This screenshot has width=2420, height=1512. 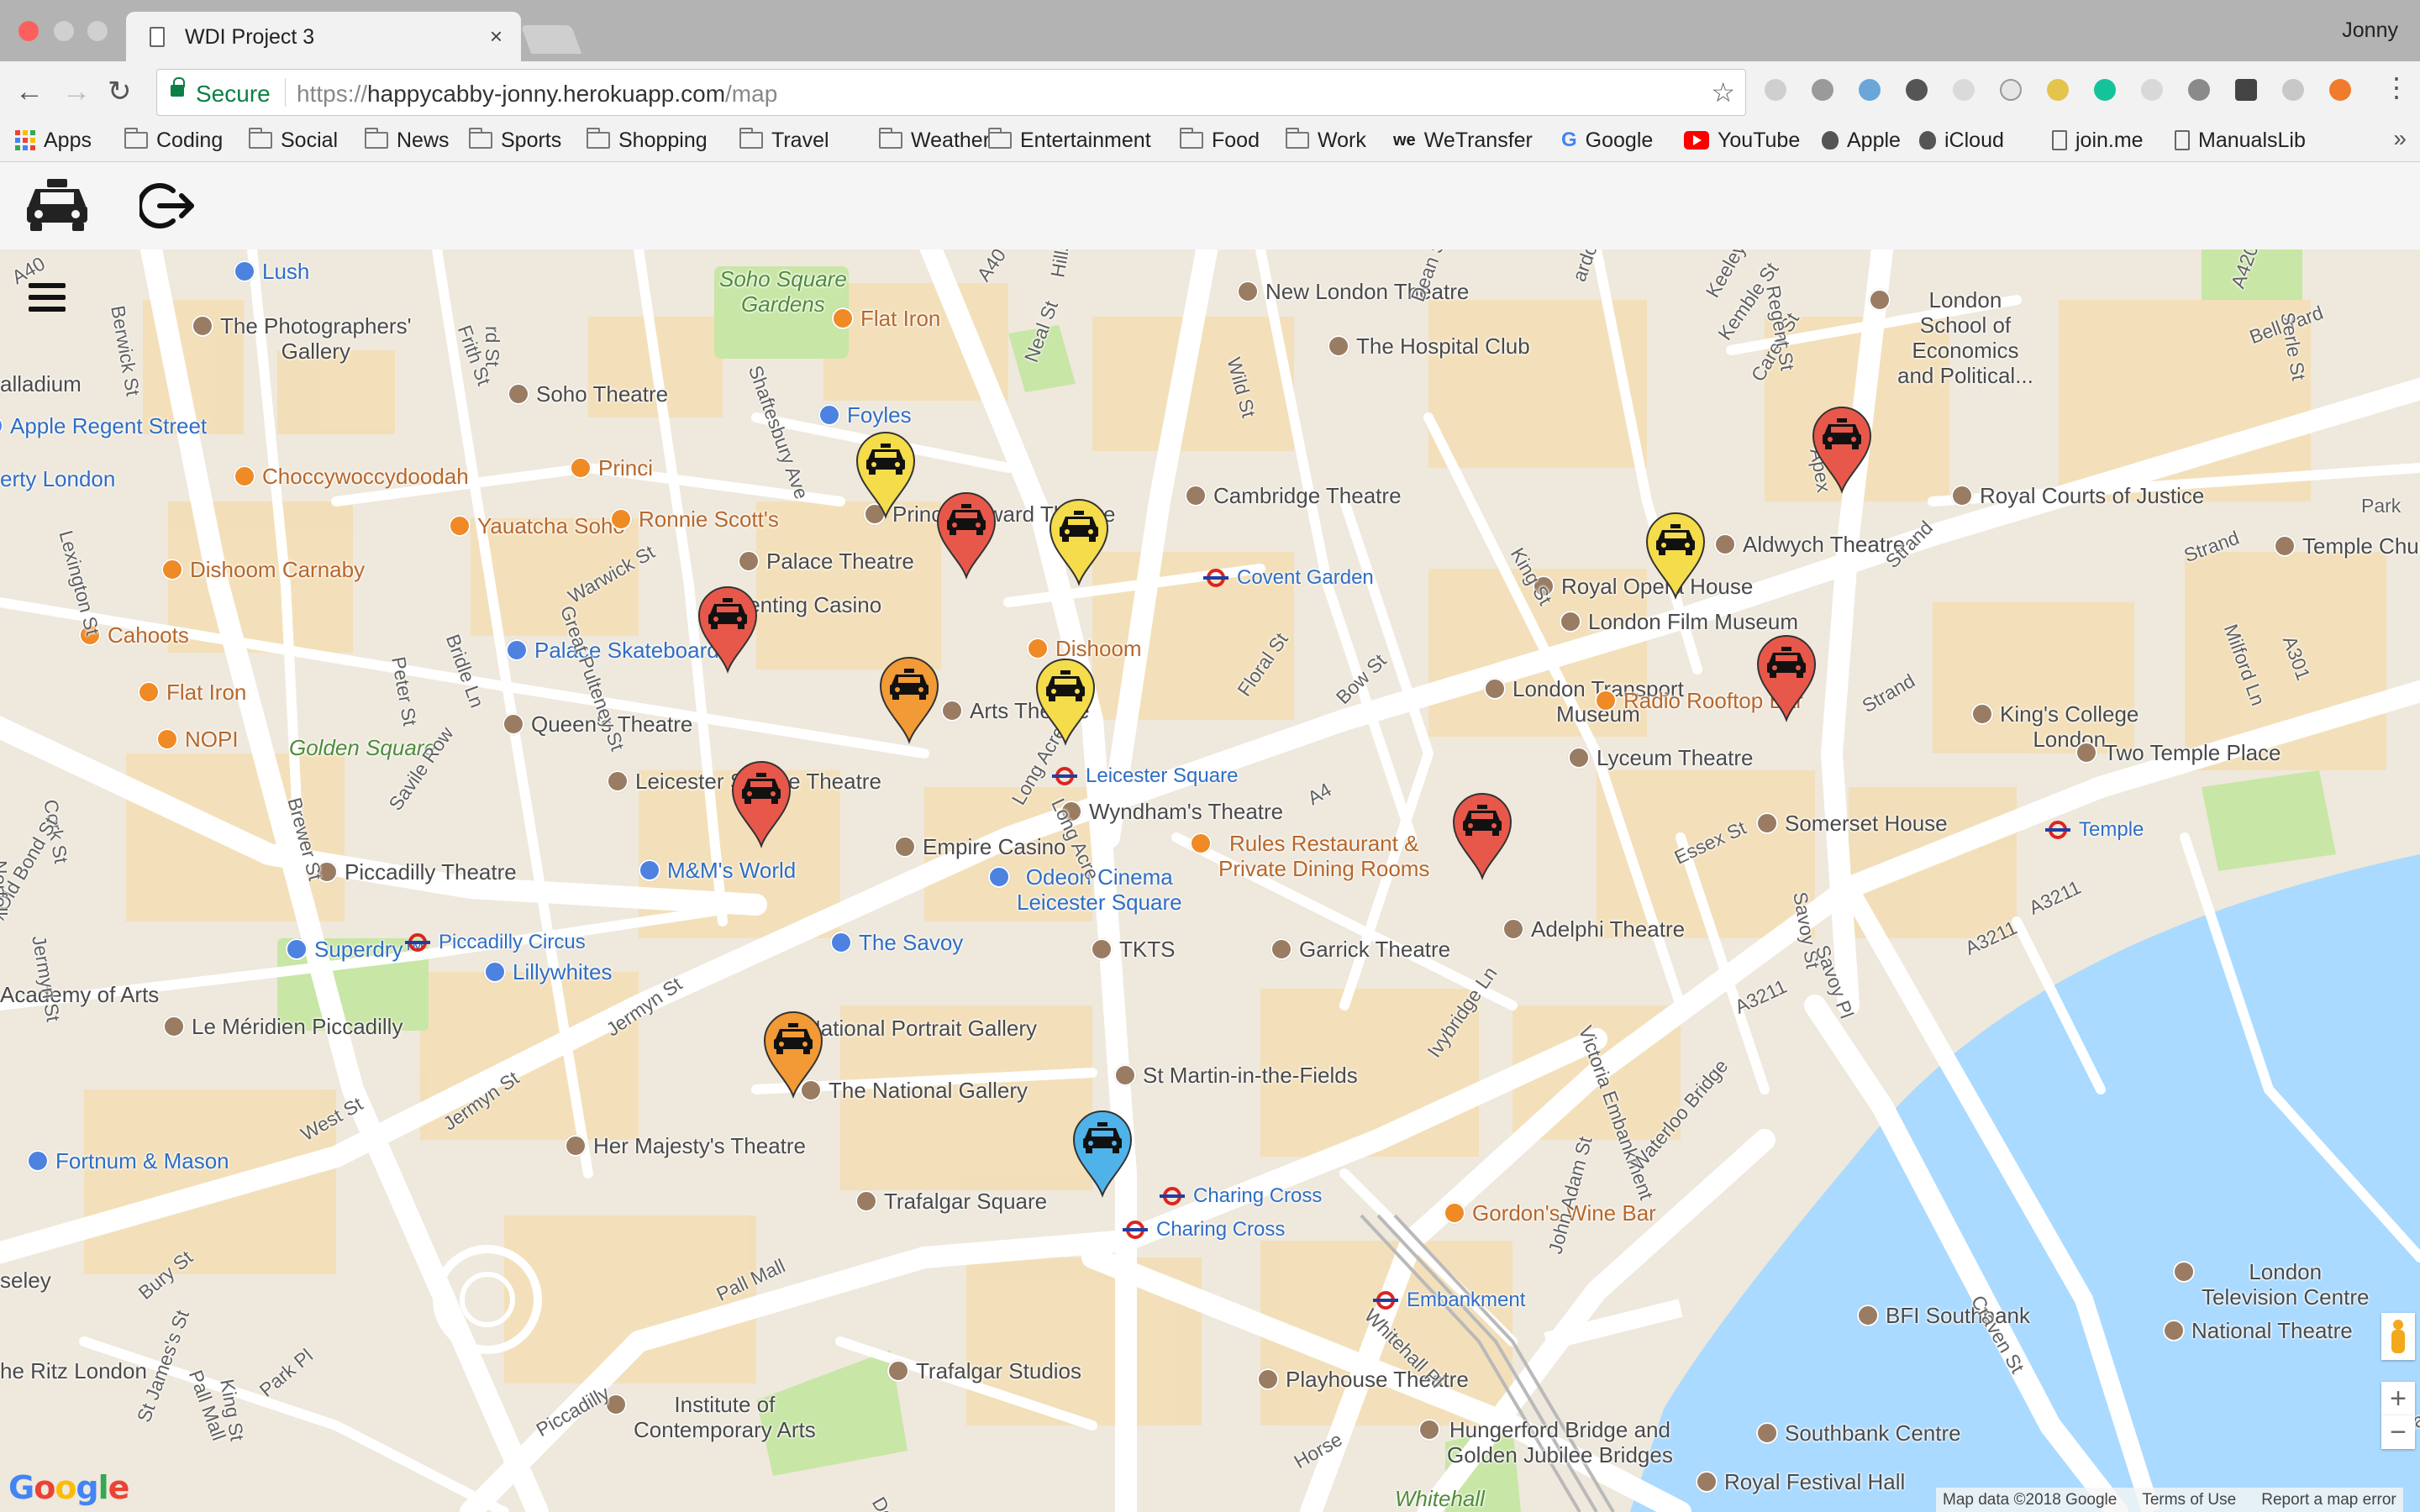 I want to click on bookmark-item: Apple, so click(x=1862, y=140).